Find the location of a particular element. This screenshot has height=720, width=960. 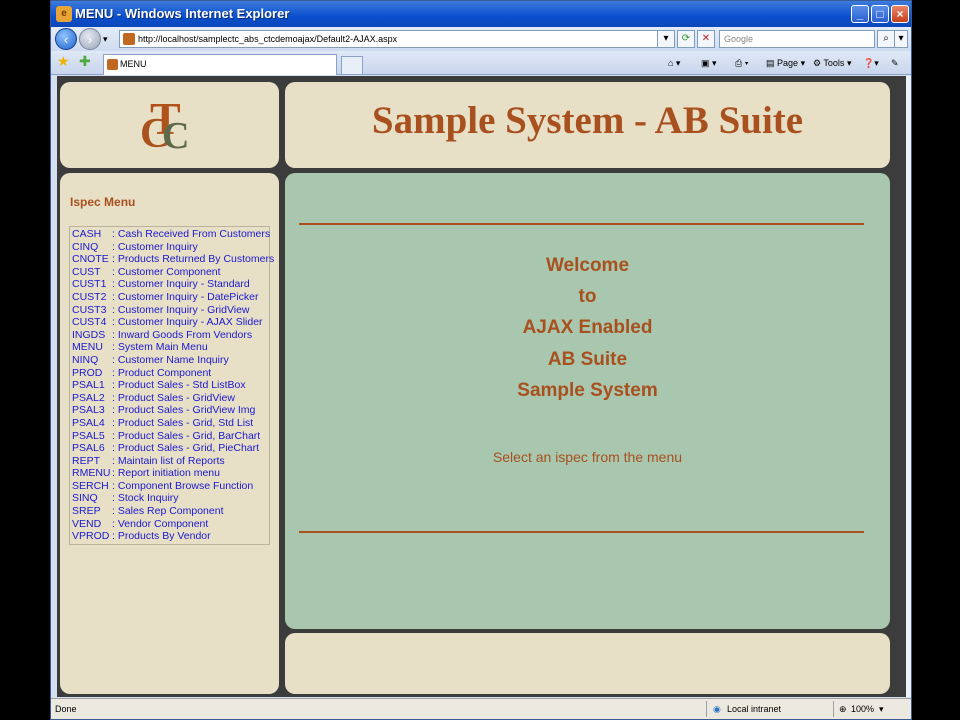

menu-item-code: MENU is located at coordinates (87, 347).